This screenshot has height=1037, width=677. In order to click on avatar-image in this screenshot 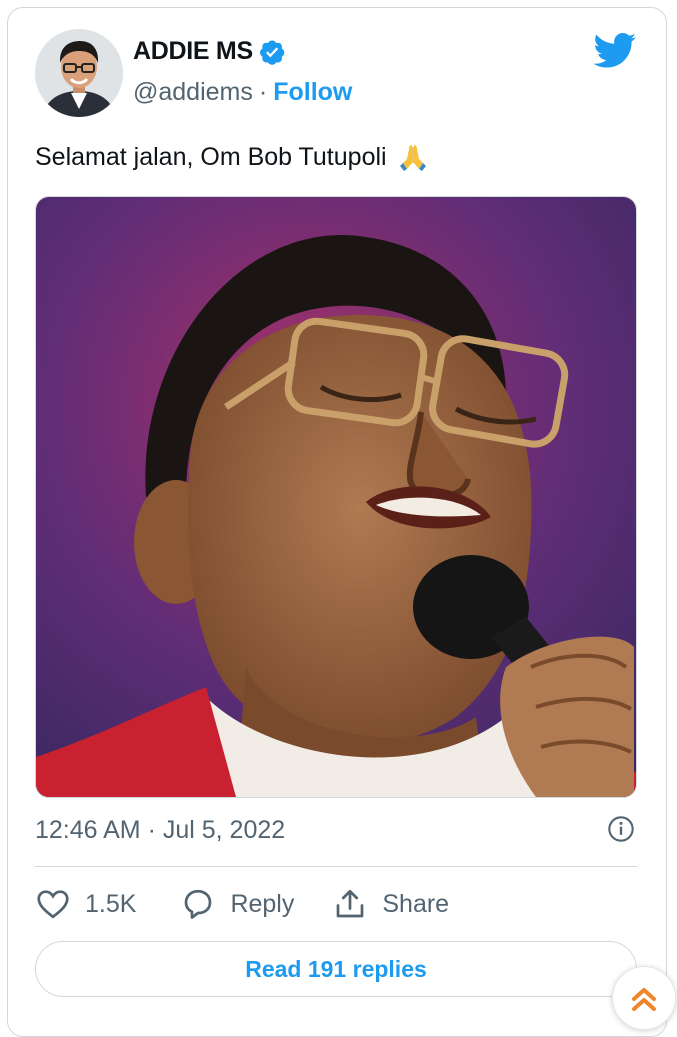, I will do `click(79, 73)`.